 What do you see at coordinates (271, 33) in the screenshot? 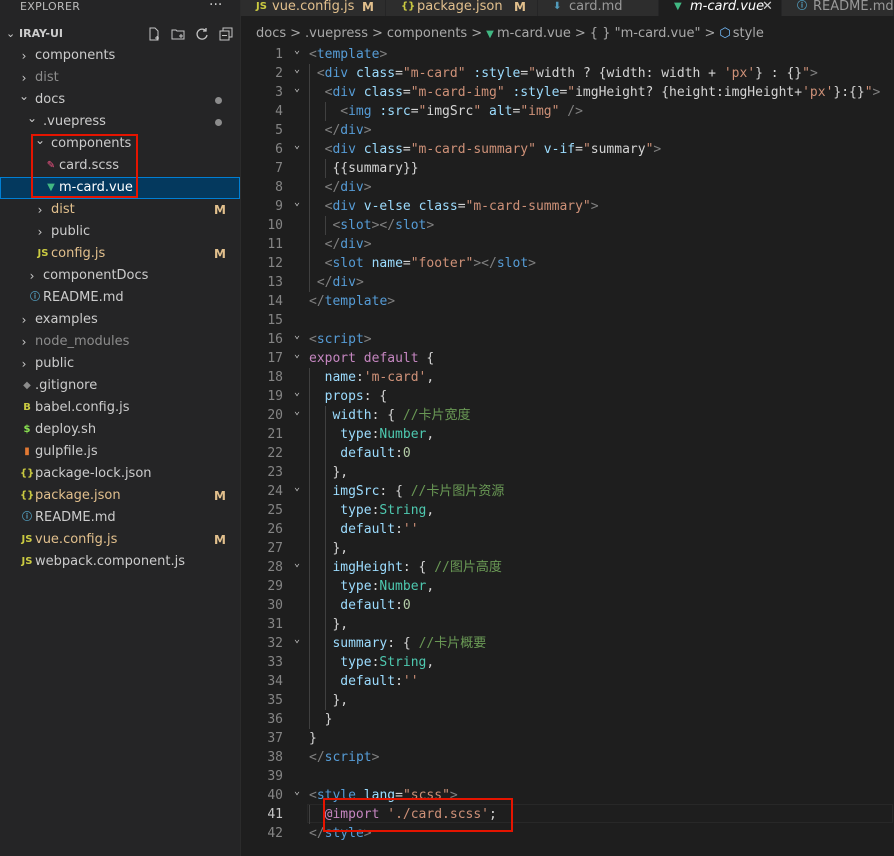
I see `breadcrumb-item: docs` at bounding box center [271, 33].